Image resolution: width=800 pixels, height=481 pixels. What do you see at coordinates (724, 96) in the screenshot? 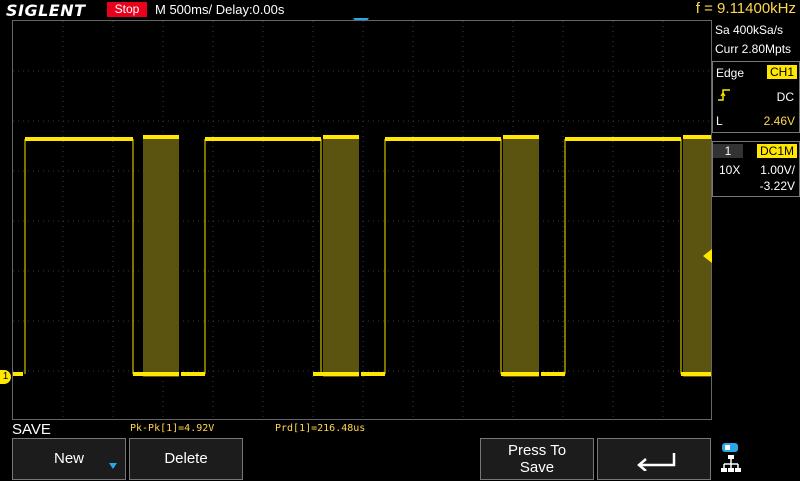
I see `rising-edge-icon` at bounding box center [724, 96].